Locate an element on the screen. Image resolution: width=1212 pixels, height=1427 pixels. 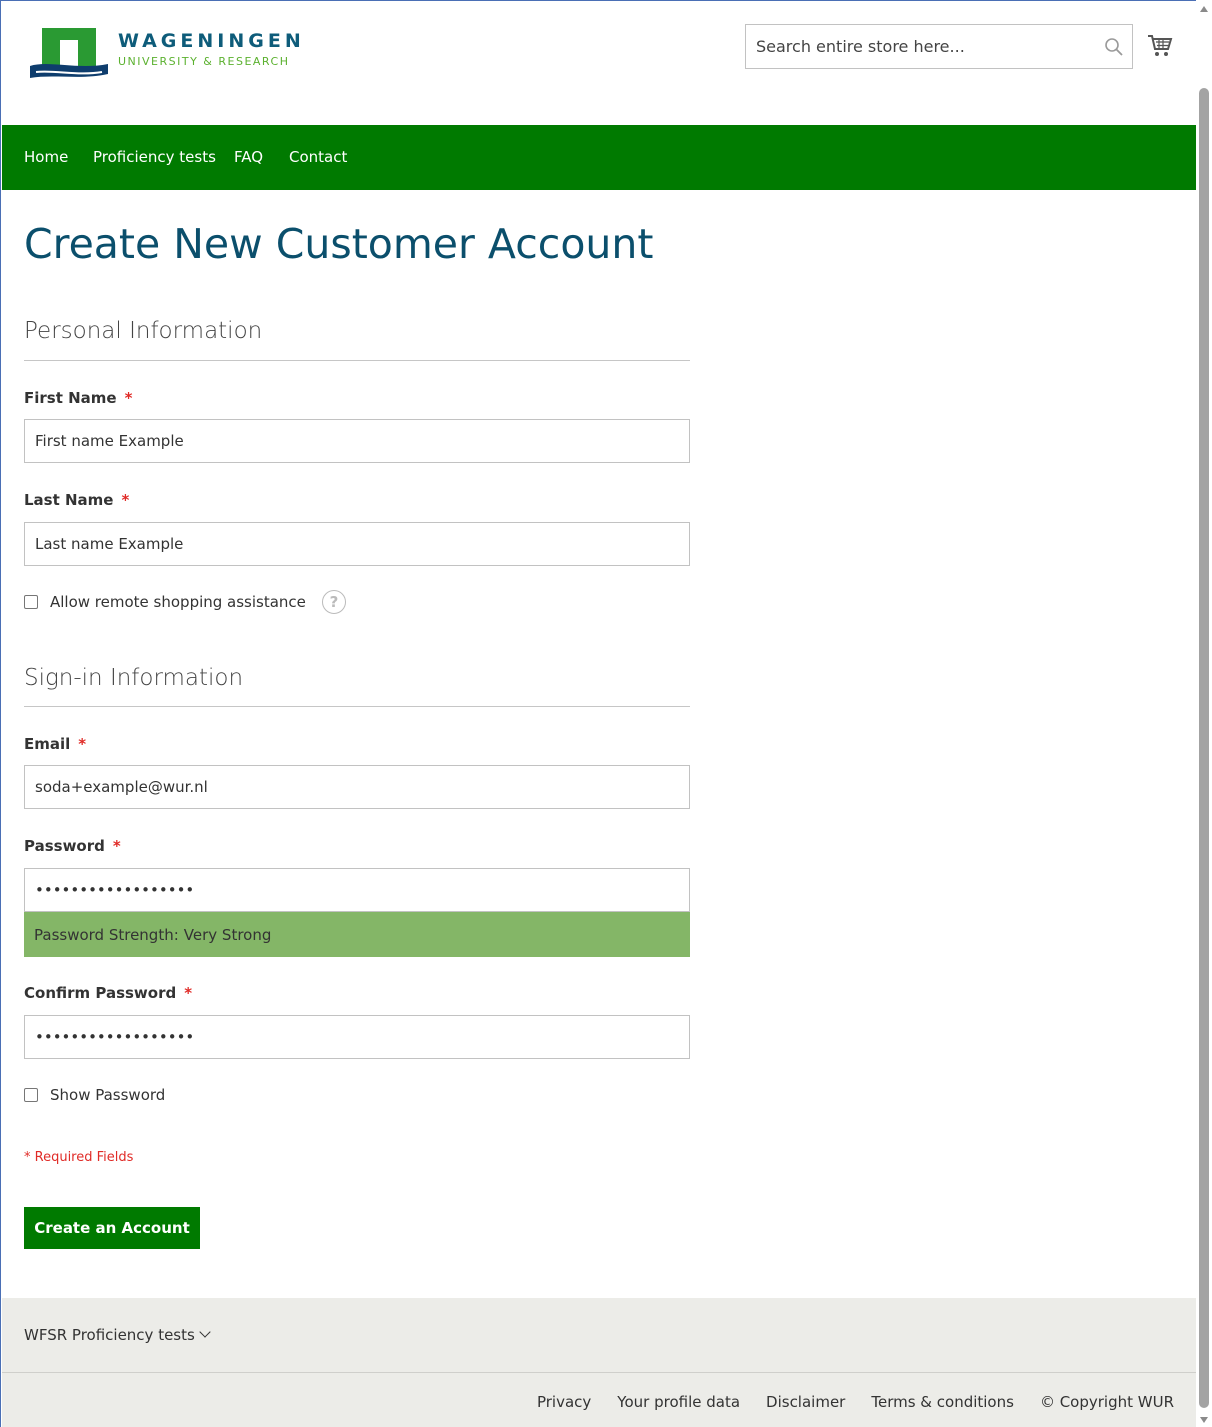
email-field is located at coordinates (357, 787).